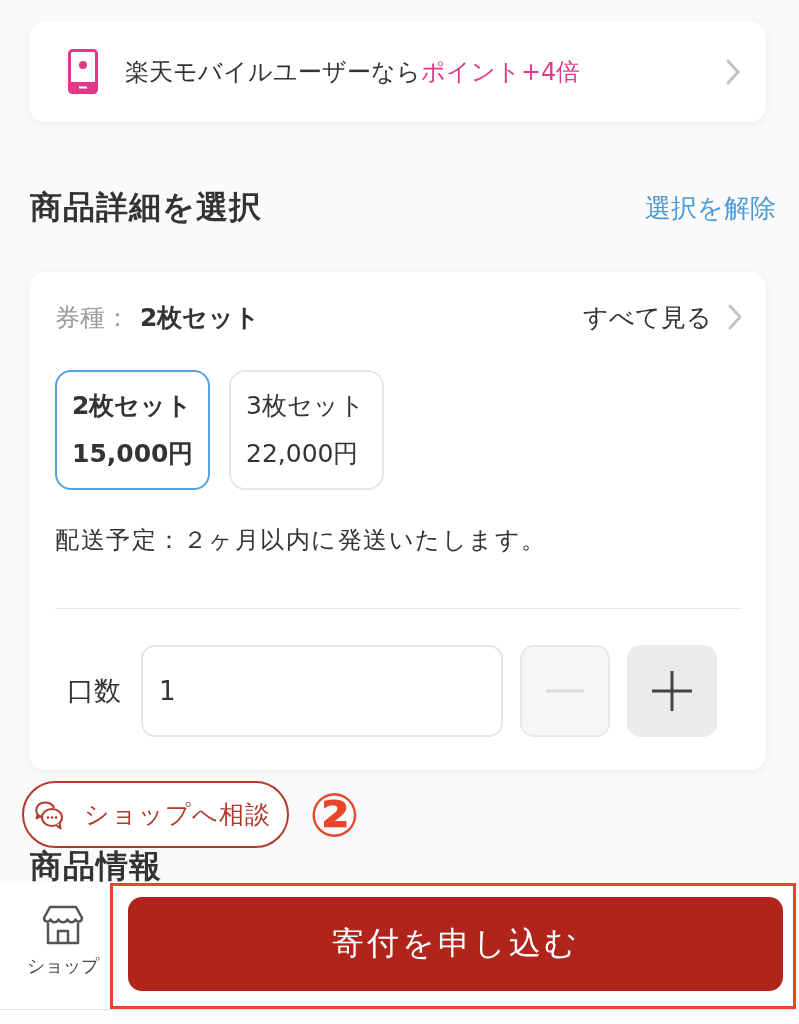 The width and height of the screenshot is (799, 1024). Describe the element at coordinates (353, 72) in the screenshot. I see `promo-text: 楽天モバイルユーザーならポイント+4倍` at that location.